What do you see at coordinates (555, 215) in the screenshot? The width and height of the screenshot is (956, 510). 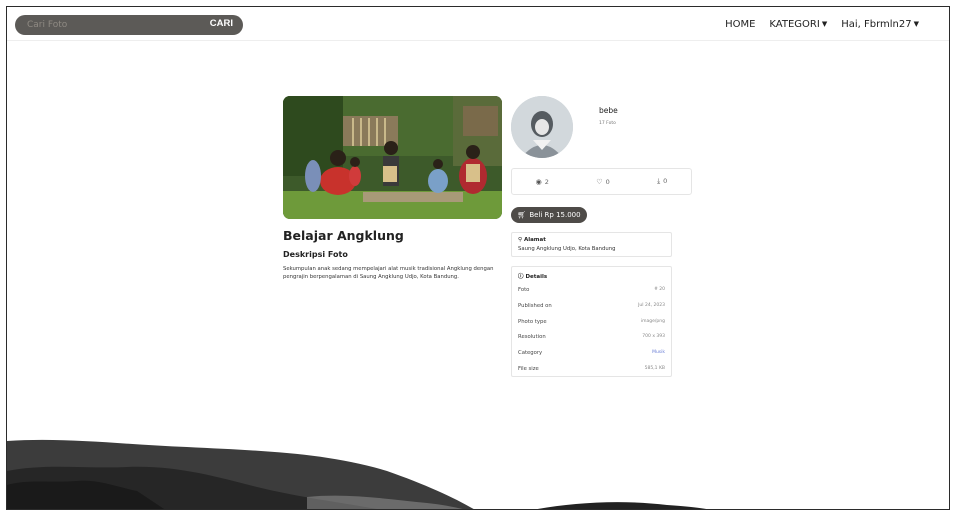 I see `buy-label: Beli Rp 15.000` at bounding box center [555, 215].